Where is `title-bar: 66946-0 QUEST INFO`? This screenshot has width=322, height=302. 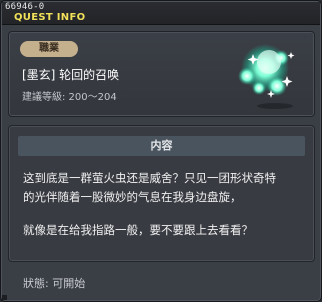
title-bar: 66946-0 QUEST INFO is located at coordinates (161, 13).